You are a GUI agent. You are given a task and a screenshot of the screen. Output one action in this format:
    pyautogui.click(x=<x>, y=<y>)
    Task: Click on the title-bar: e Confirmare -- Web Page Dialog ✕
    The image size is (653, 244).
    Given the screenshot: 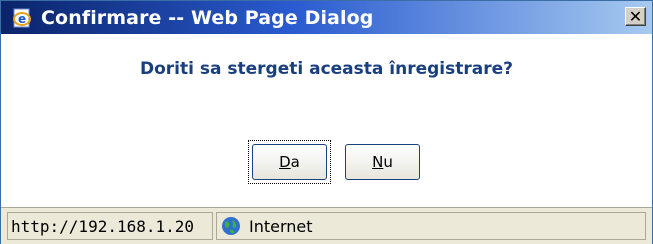 What is the action you would take?
    pyautogui.click(x=326, y=17)
    